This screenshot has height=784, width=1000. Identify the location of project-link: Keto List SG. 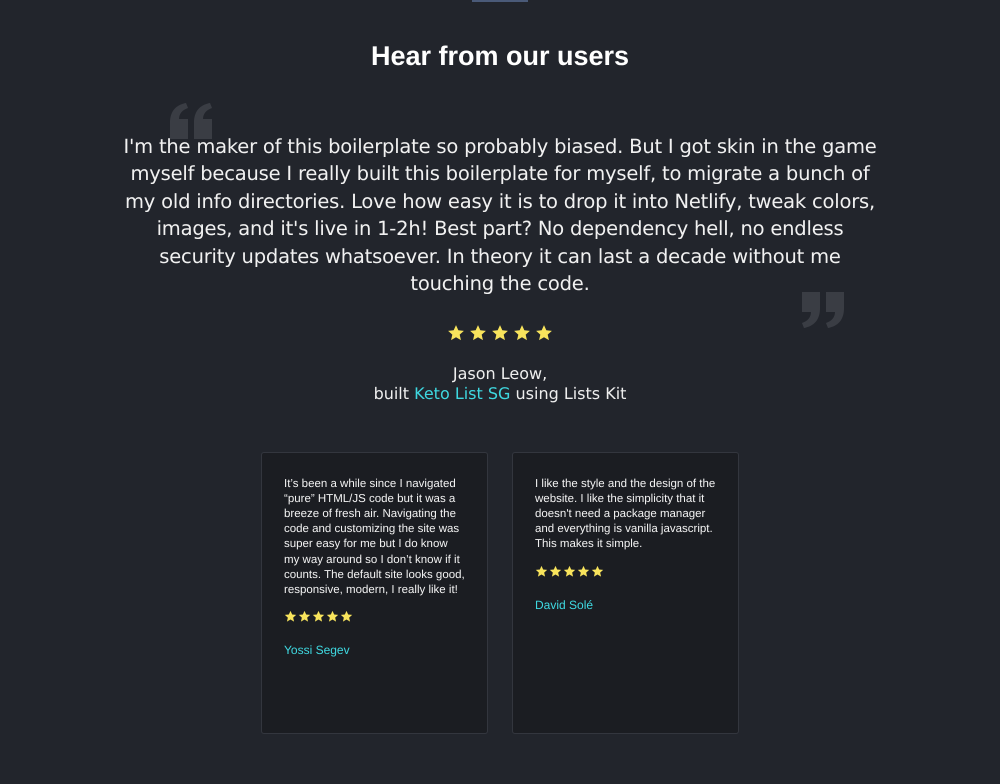
(462, 393).